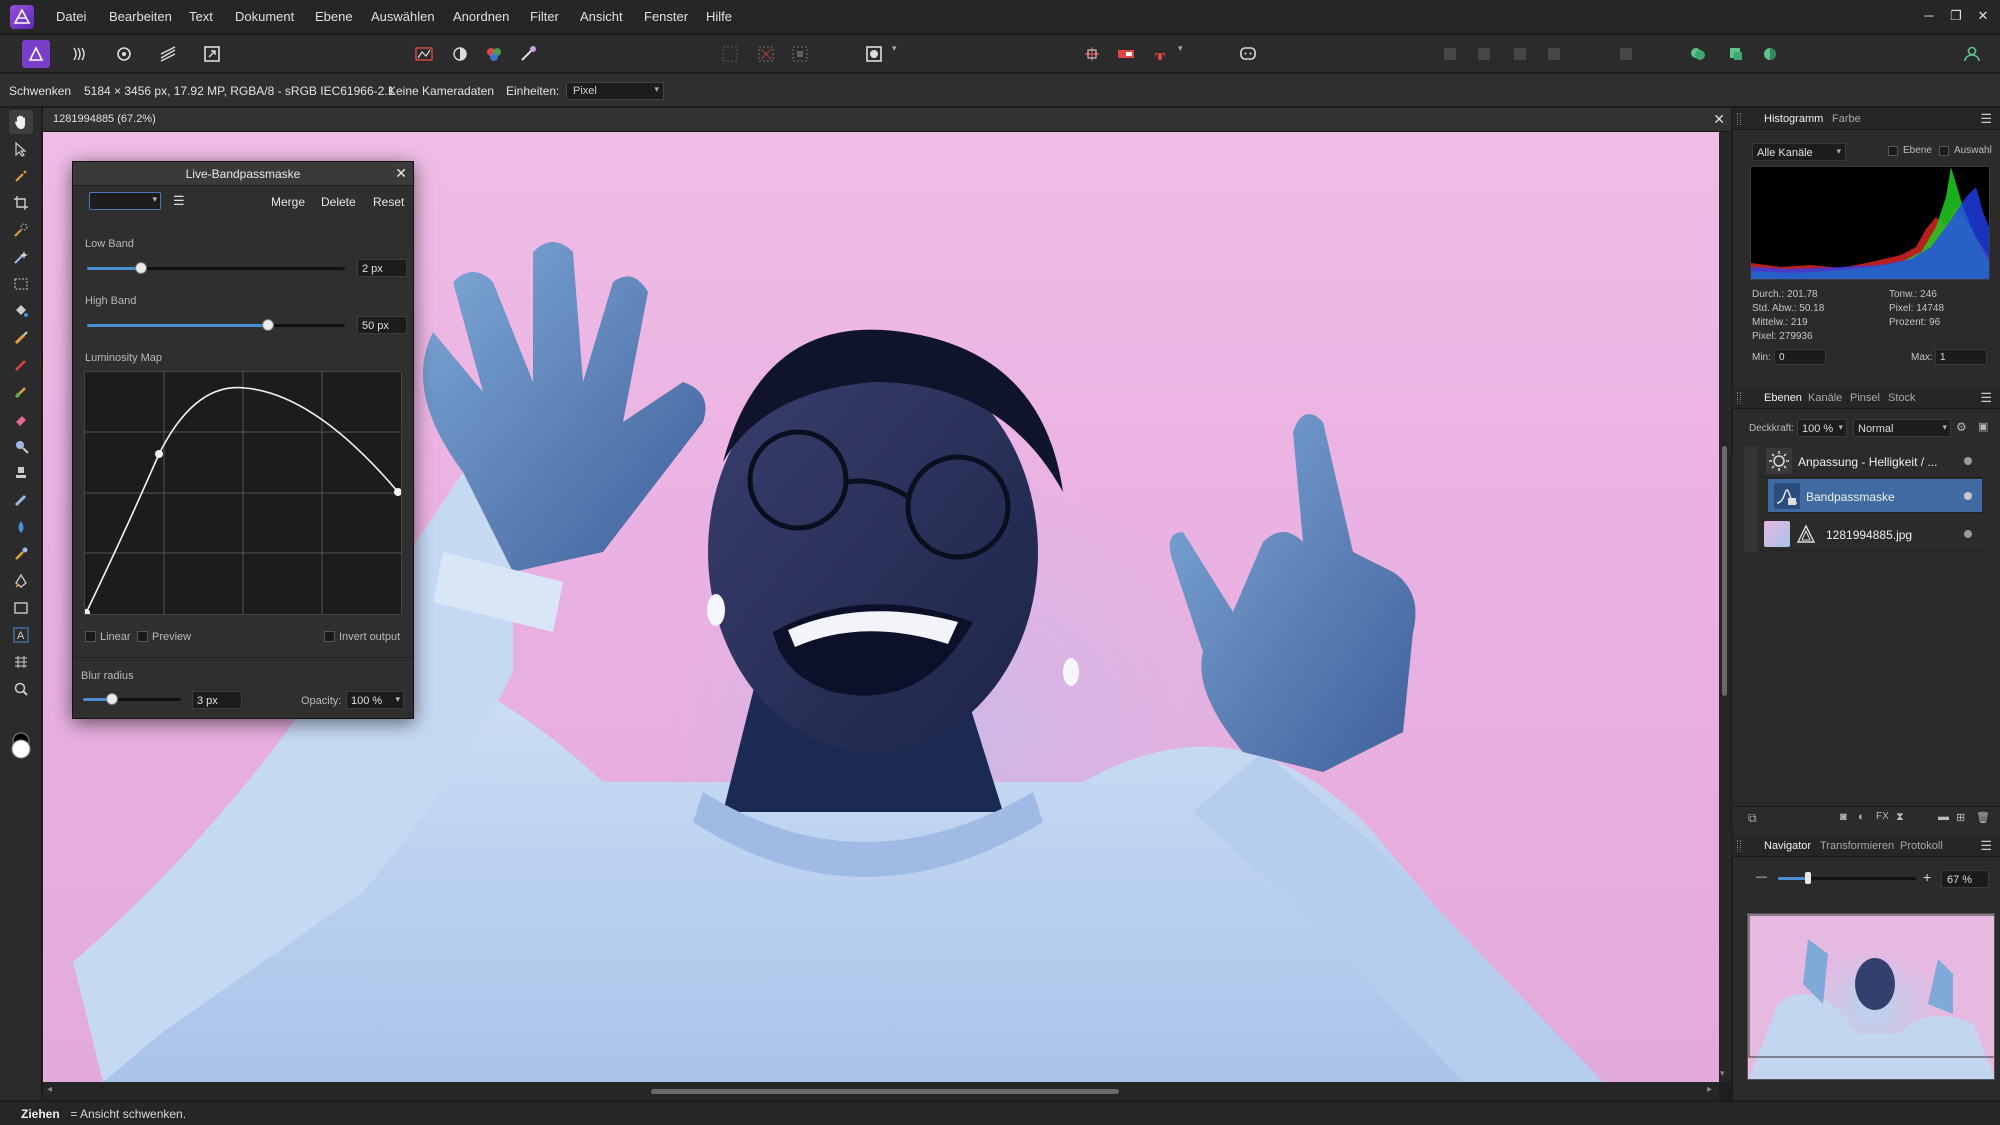 The height and width of the screenshot is (1125, 2000). What do you see at coordinates (1902, 428) in the screenshot?
I see `blend-mode-select: Normal ▾` at bounding box center [1902, 428].